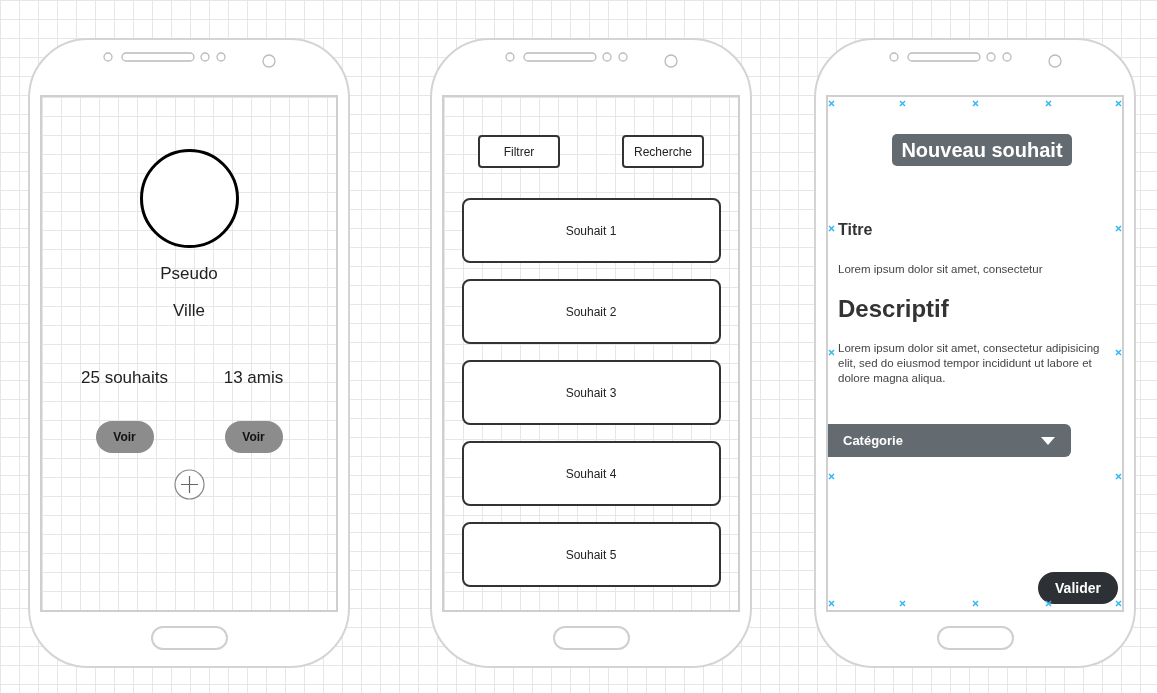 The image size is (1157, 693). Describe the element at coordinates (124, 378) in the screenshot. I see `stat-text: 25 souhaits` at that location.